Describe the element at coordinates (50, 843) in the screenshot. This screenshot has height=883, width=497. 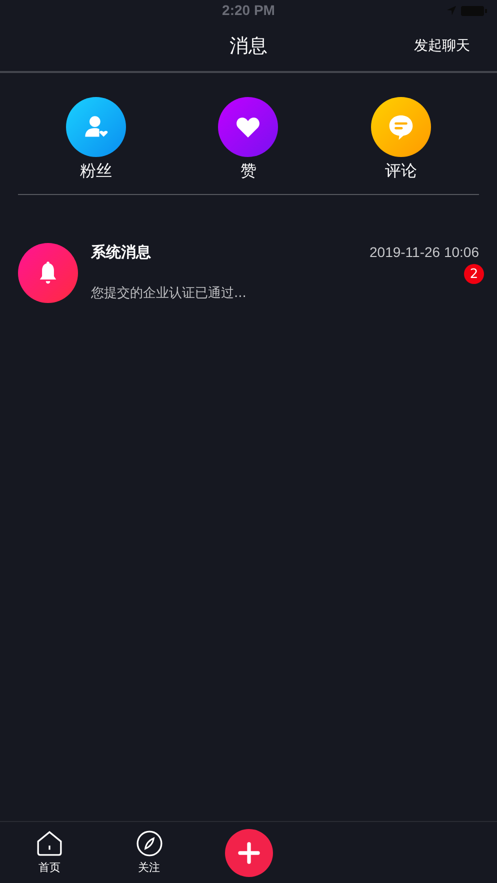
I see `home-icon` at that location.